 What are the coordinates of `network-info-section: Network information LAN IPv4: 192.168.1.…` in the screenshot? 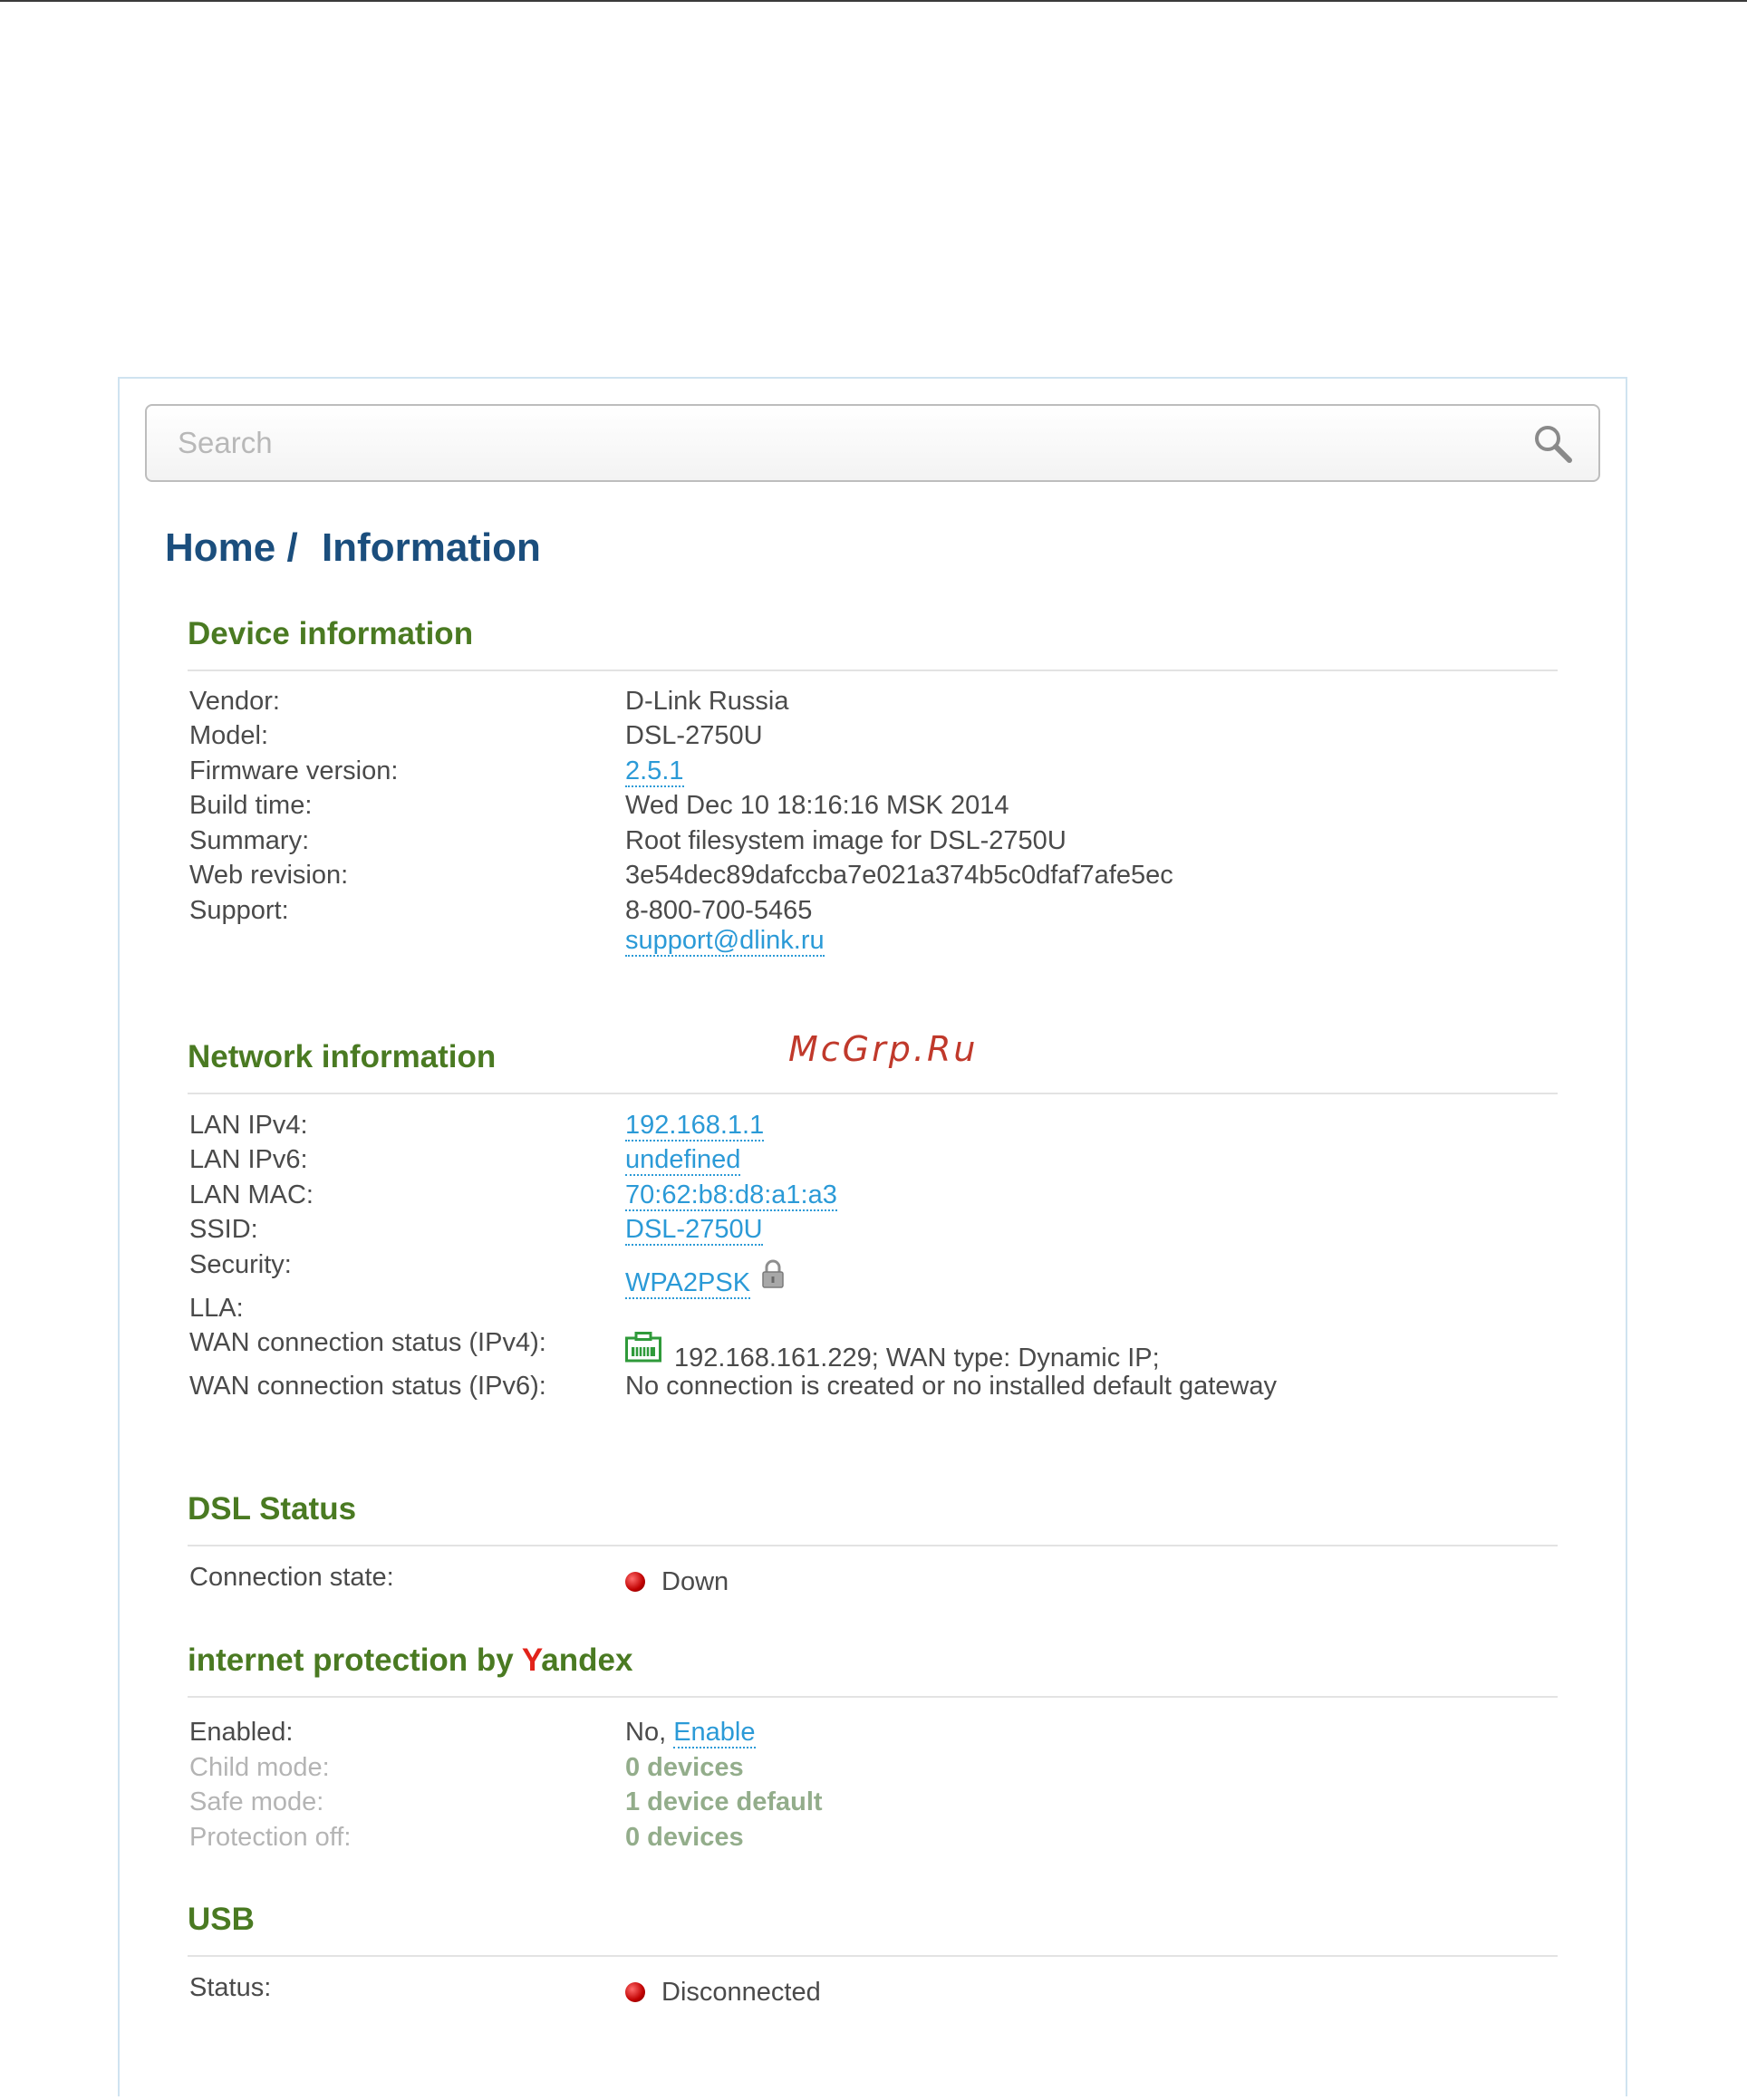 It's located at (873, 1218).